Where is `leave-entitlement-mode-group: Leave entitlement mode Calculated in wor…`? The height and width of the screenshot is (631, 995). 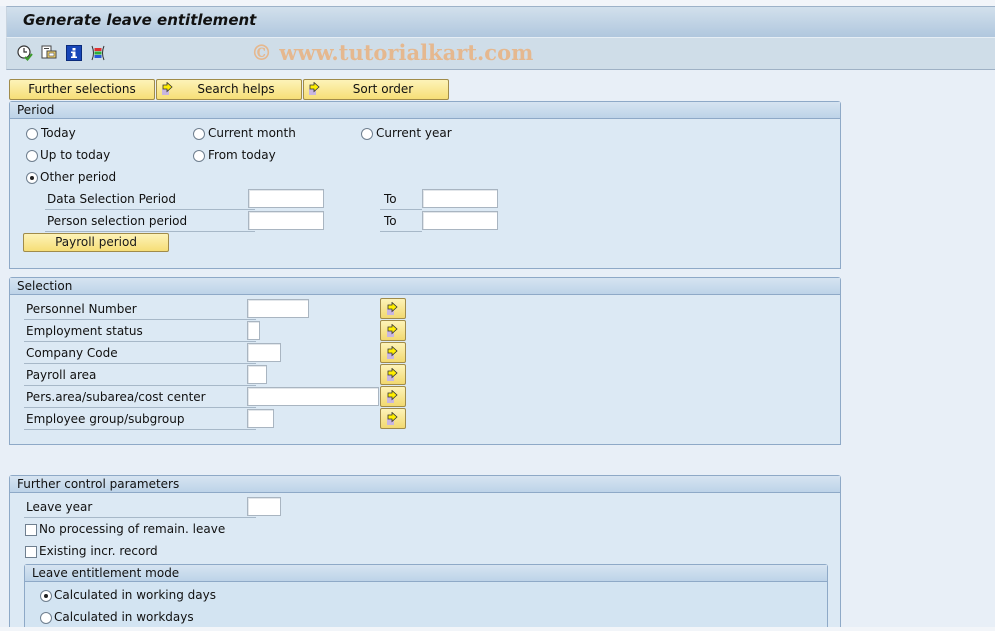 leave-entitlement-mode-group: Leave entitlement mode Calculated in wor… is located at coordinates (426, 597).